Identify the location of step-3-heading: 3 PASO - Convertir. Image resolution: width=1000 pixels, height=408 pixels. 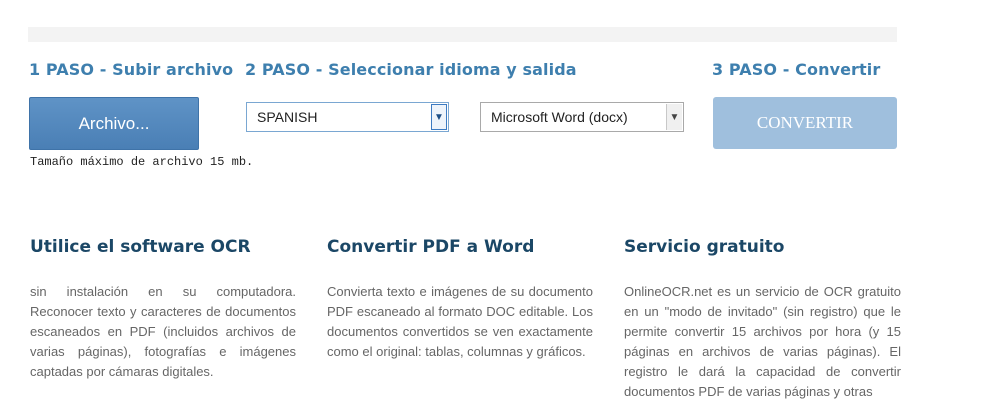
(796, 69).